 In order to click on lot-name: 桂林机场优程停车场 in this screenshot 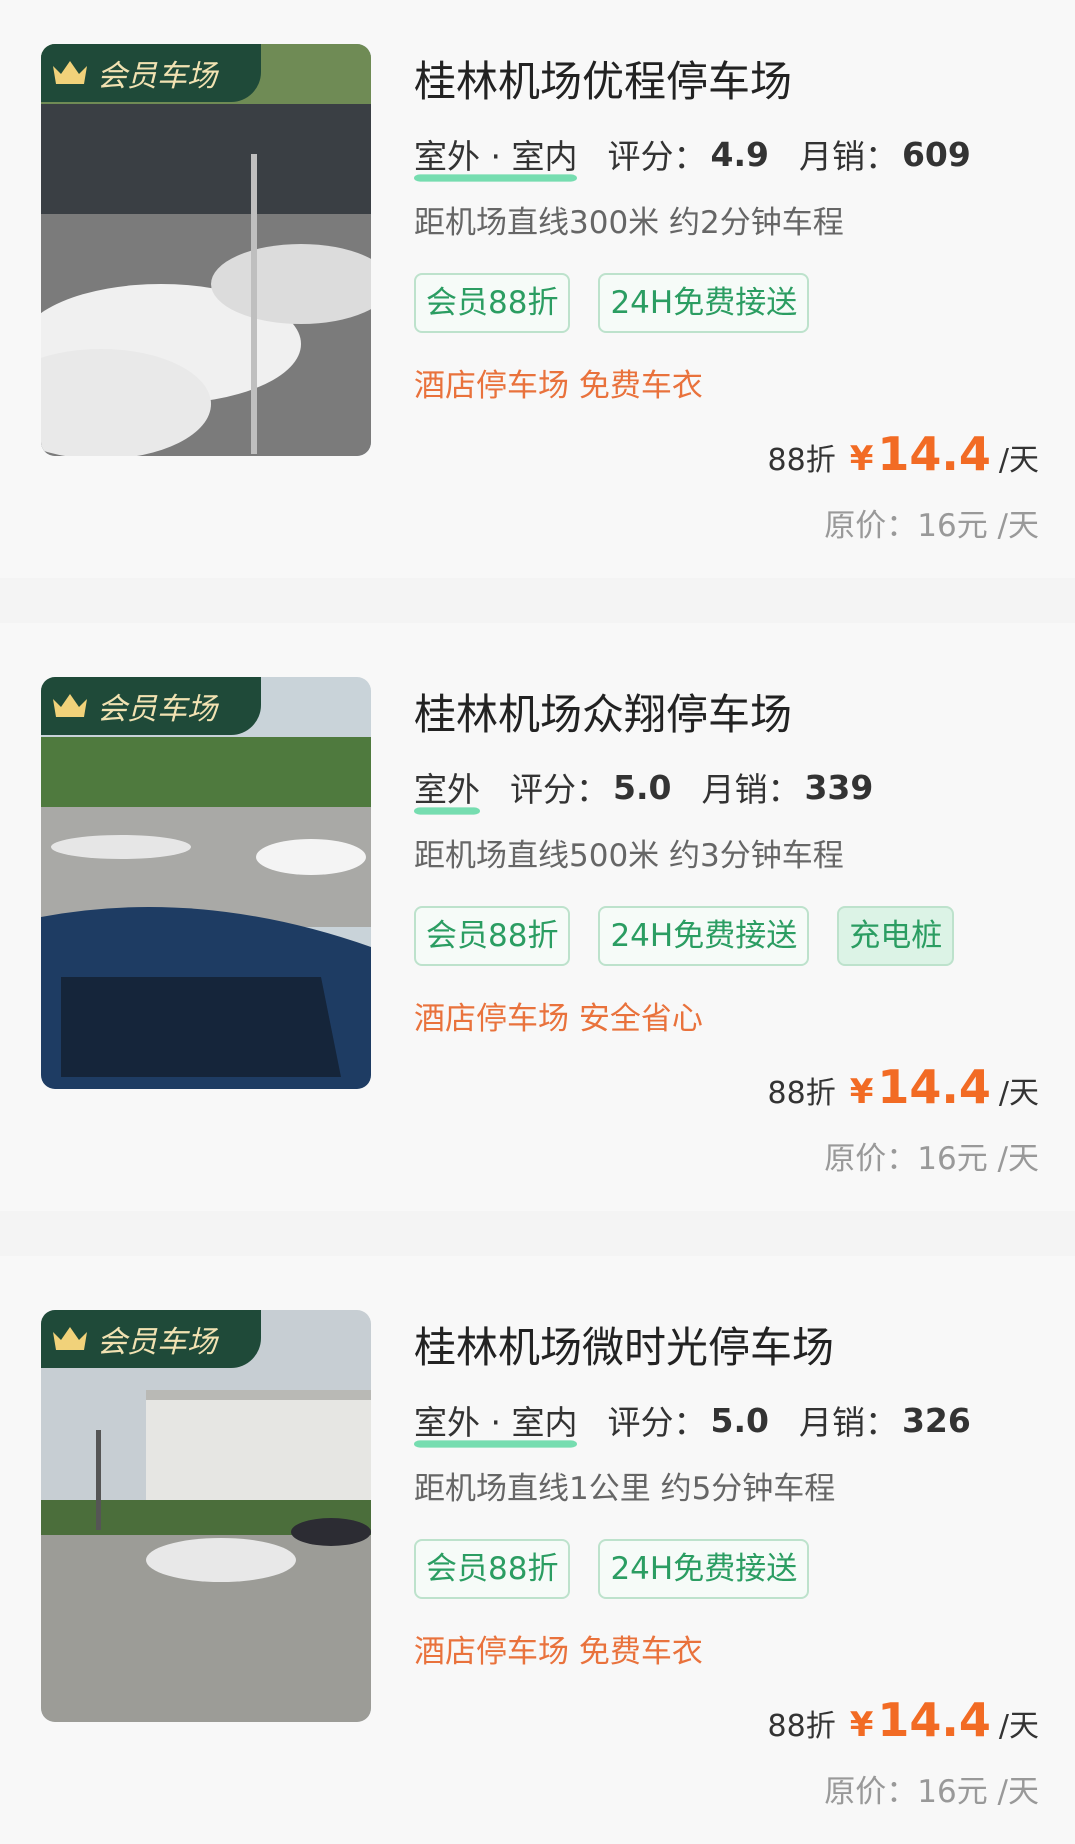, I will do `click(603, 78)`.